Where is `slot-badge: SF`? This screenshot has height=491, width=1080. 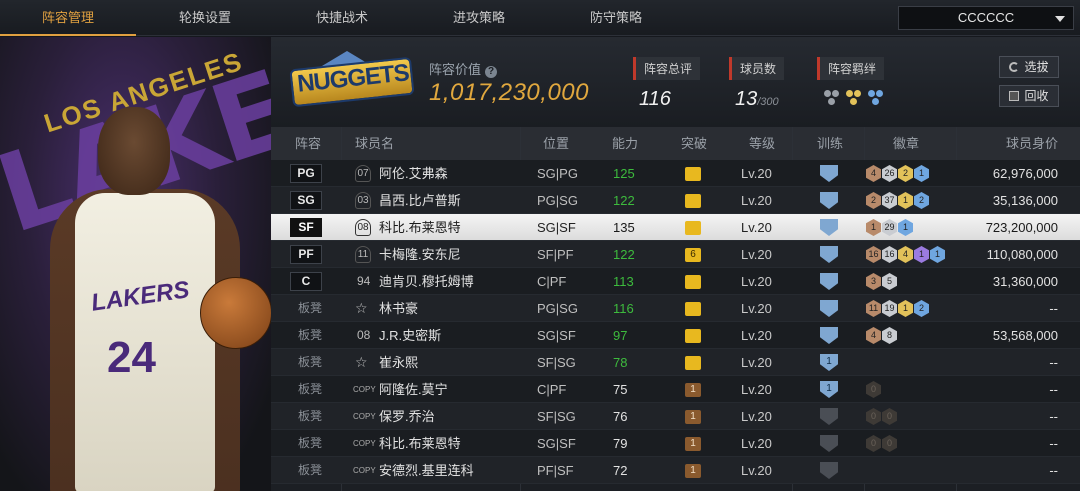 slot-badge: SF is located at coordinates (306, 227).